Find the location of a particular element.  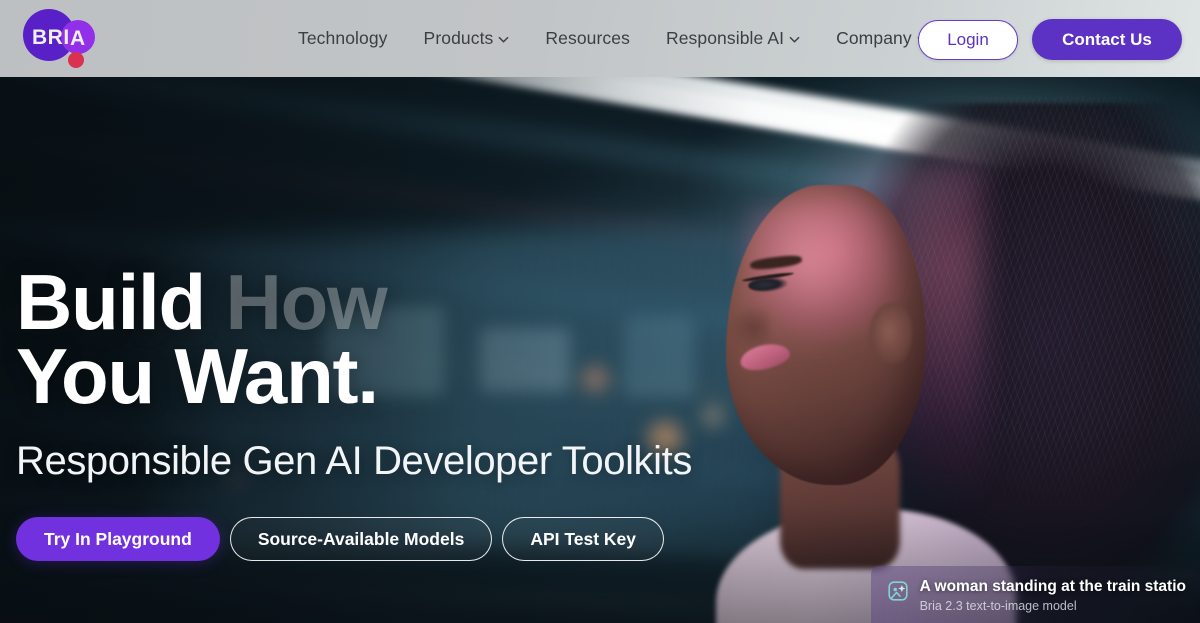

caption-subtitle: Bria 2.3 text-to-image model is located at coordinates (998, 606).